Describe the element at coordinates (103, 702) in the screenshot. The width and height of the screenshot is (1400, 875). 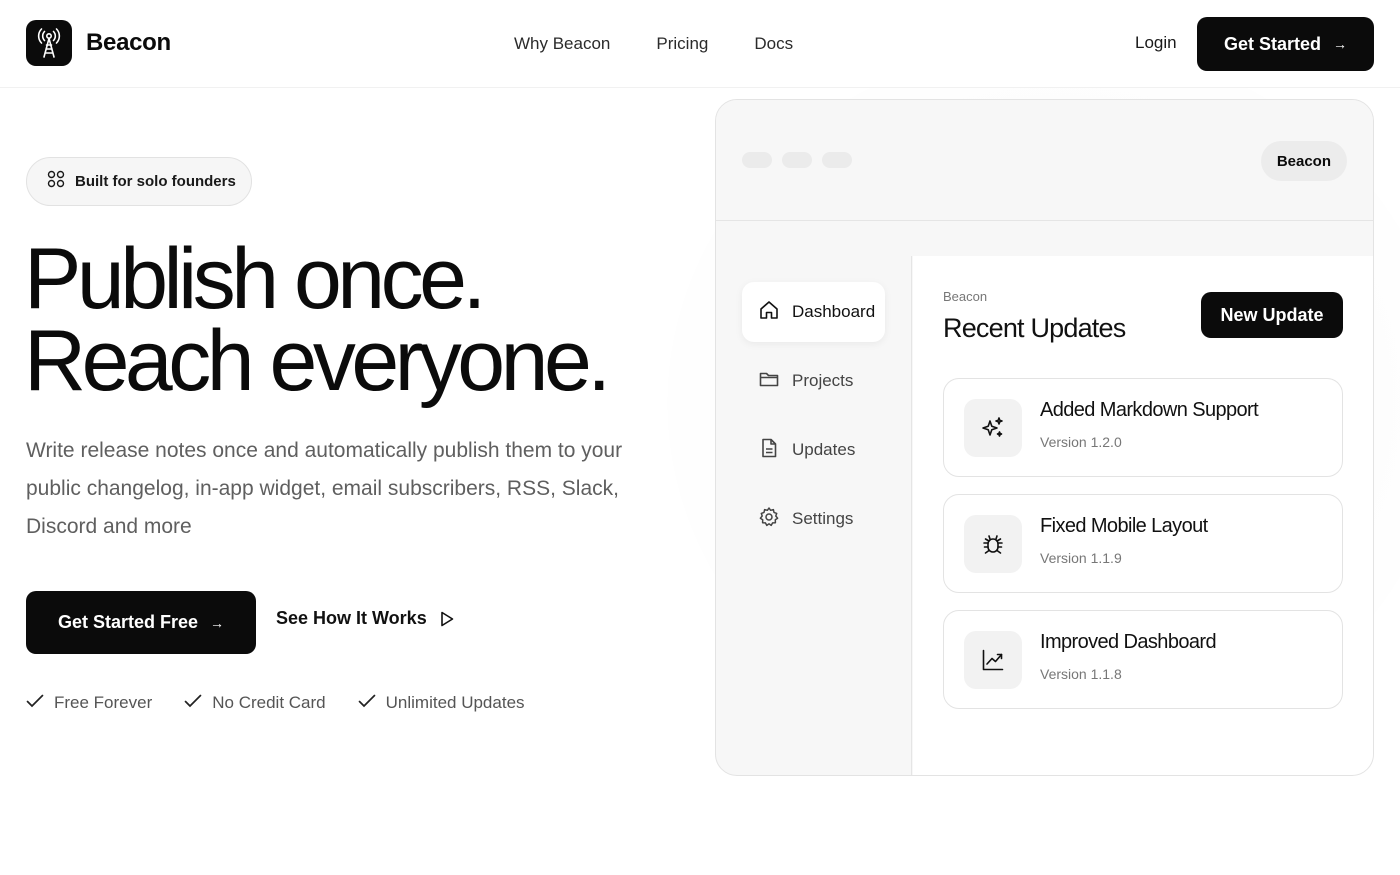
I see `check-label: Free Forever` at that location.